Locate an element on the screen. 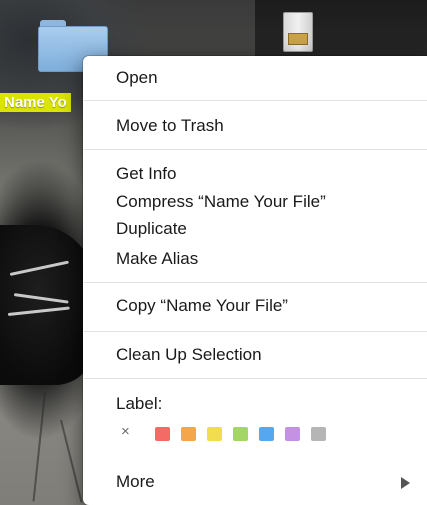 The image size is (427, 505). menu-item-more-label: More is located at coordinates (135, 481).